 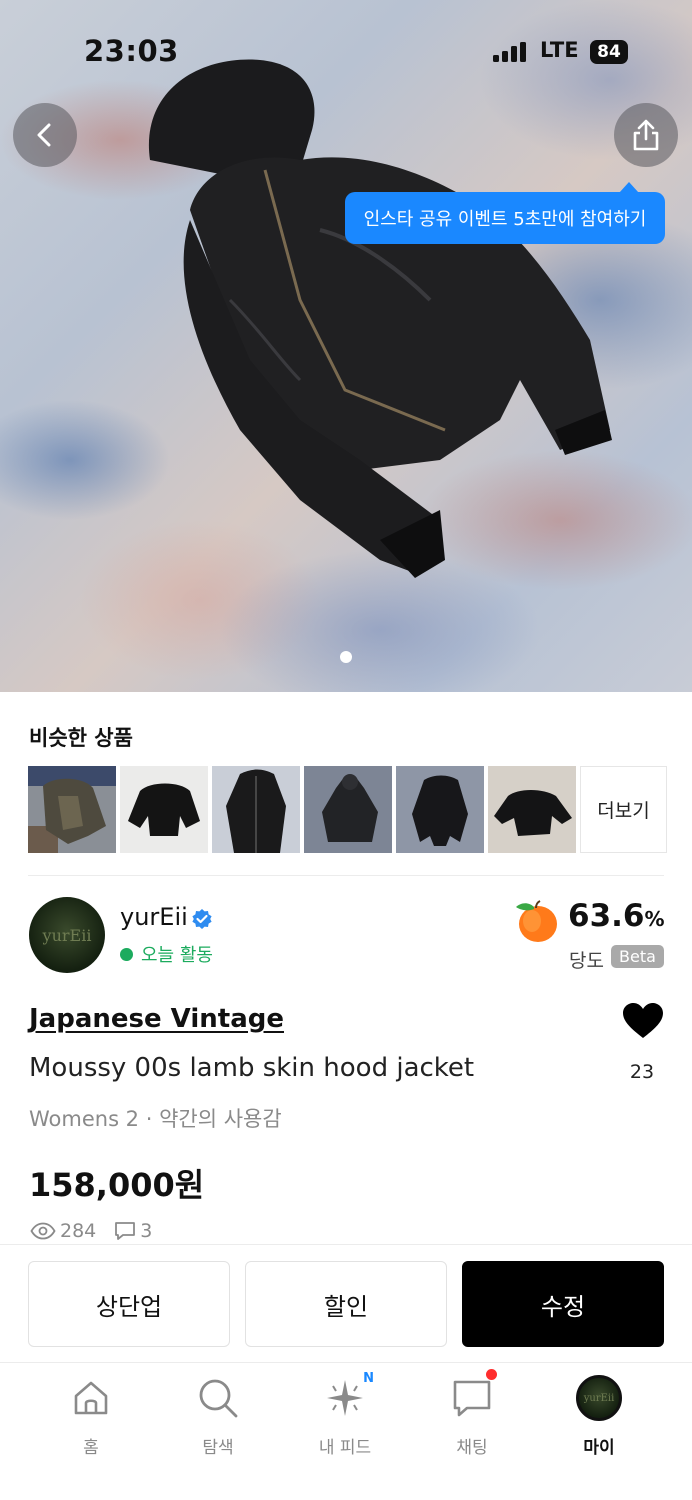 What do you see at coordinates (125, 1231) in the screenshot?
I see `comment-icon` at bounding box center [125, 1231].